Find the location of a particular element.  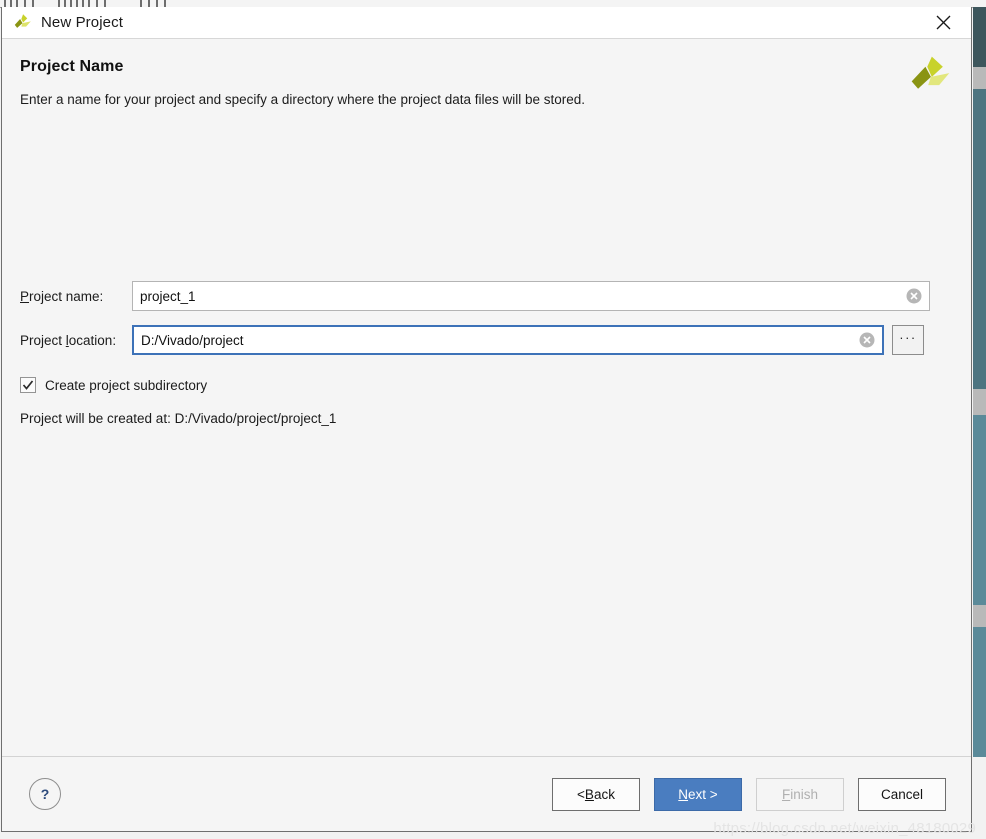

project-name-label: Project name: is located at coordinates (62, 296).